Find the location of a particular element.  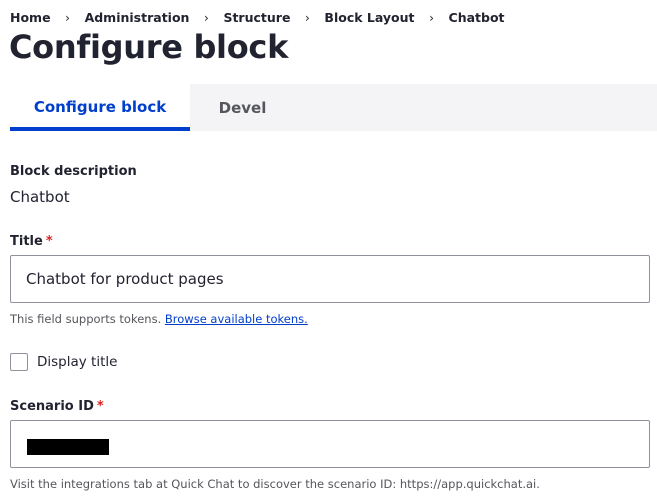

block-description-label: Block description is located at coordinates (73, 171).